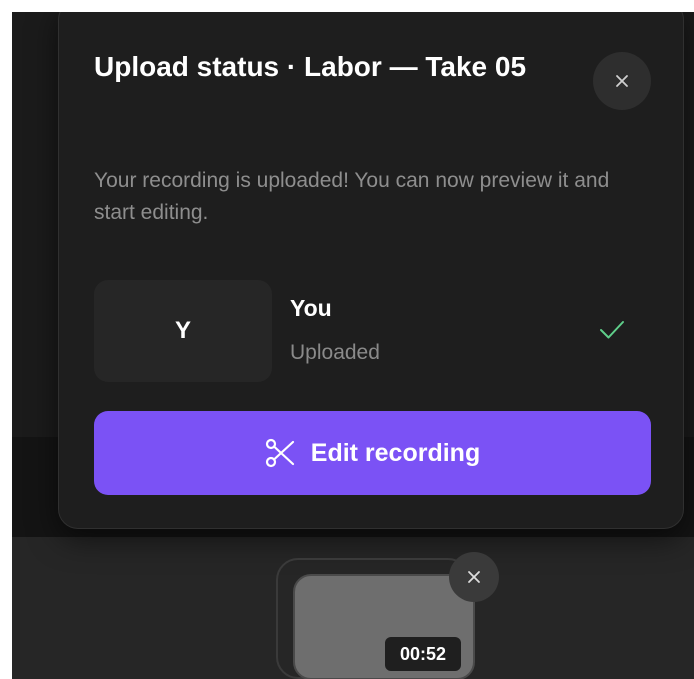  Describe the element at coordinates (423, 654) in the screenshot. I see `recording-duration-badge: 00:52` at that location.